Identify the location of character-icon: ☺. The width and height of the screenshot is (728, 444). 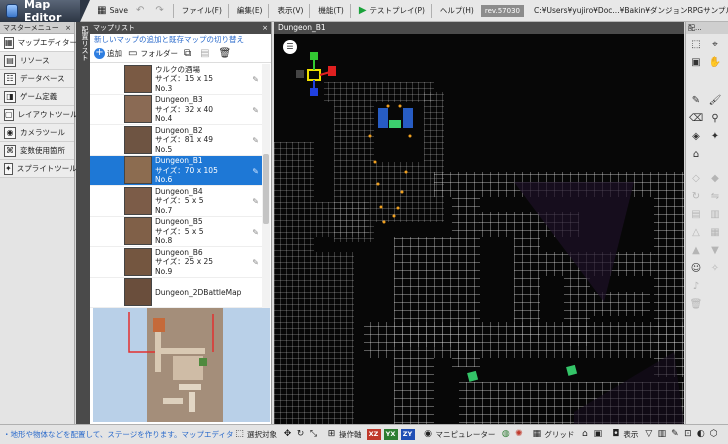
(696, 269).